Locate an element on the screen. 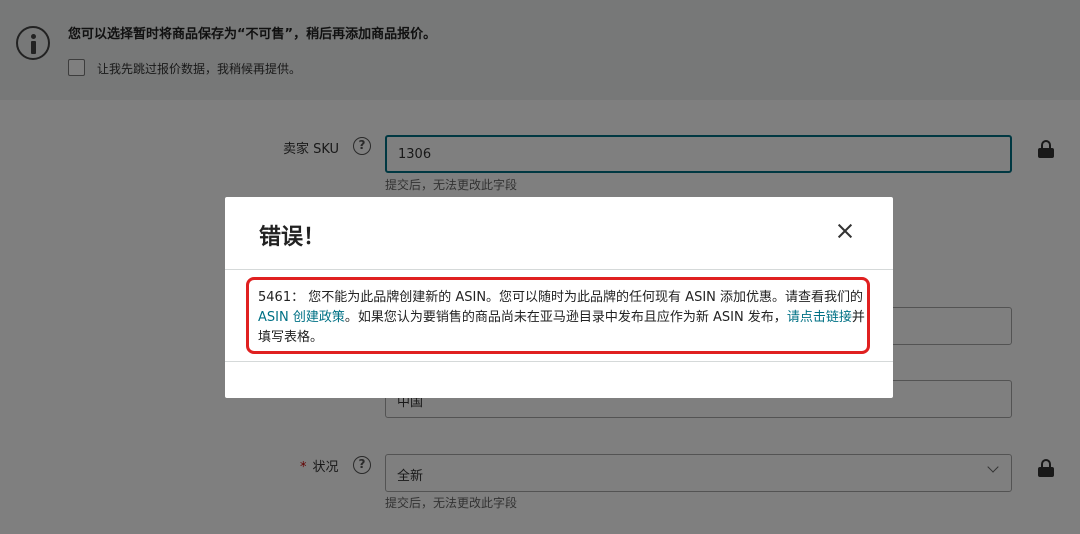 Image resolution: width=1080 pixels, height=534 pixels. close-icon is located at coordinates (845, 231).